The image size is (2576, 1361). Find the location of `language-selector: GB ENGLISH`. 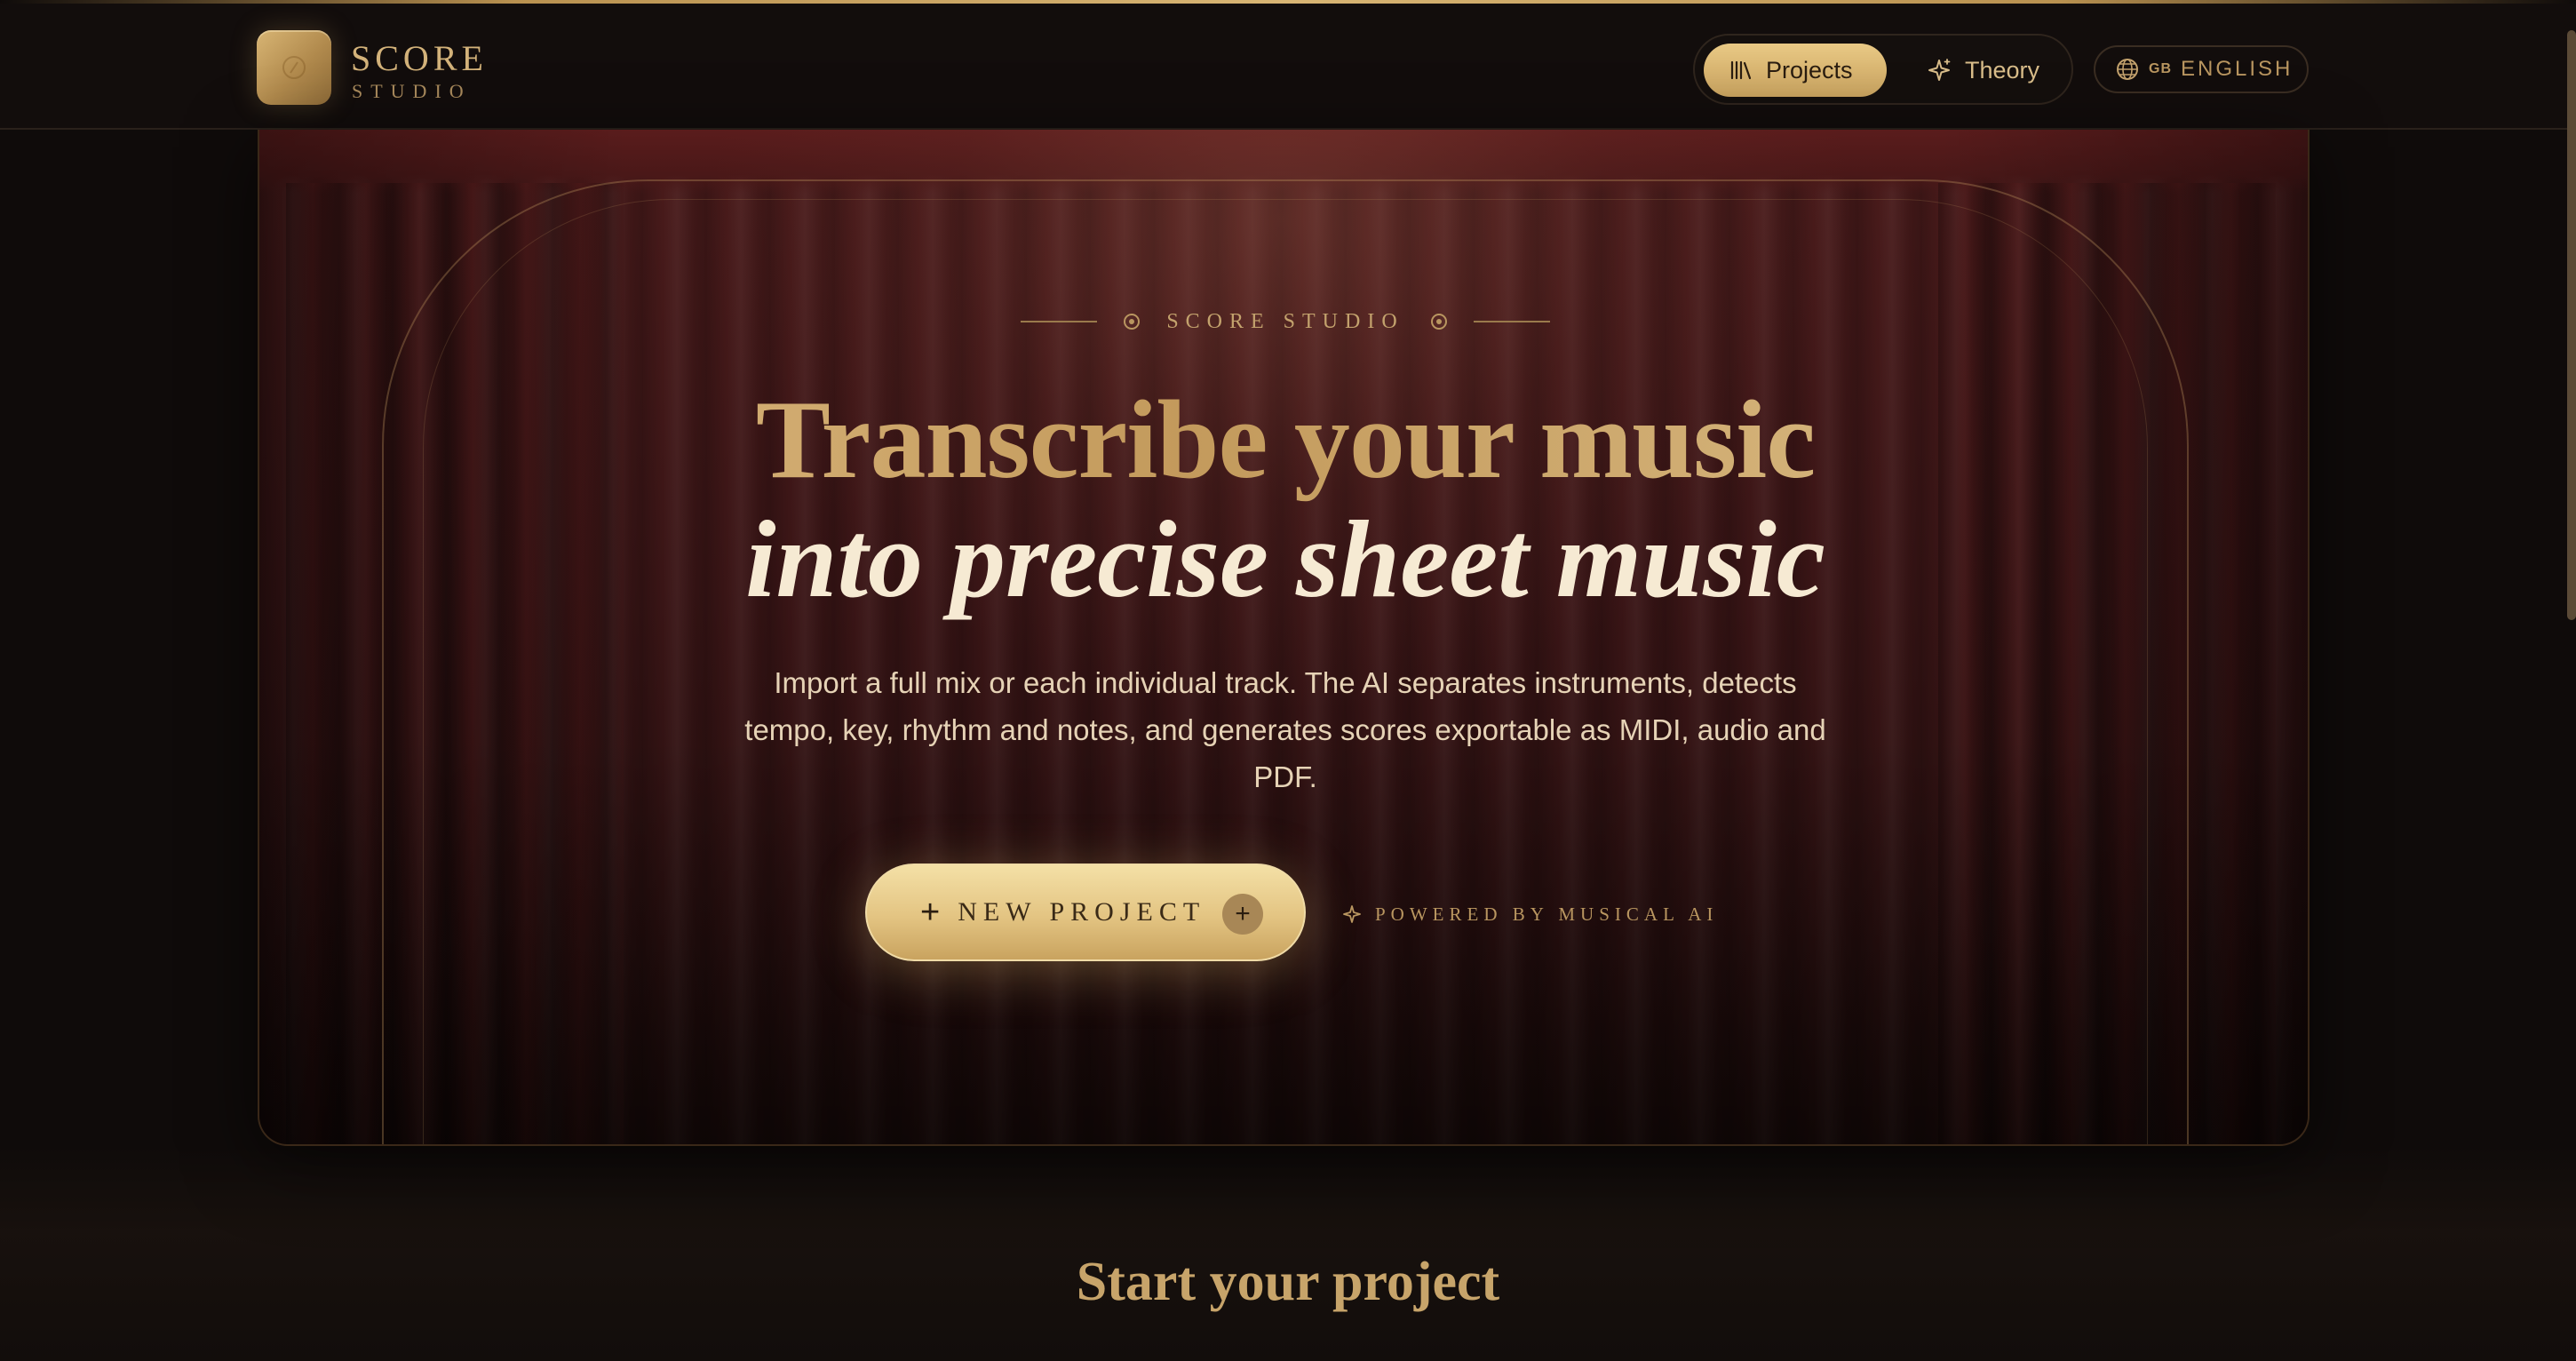

language-selector: GB ENGLISH is located at coordinates (2201, 69).